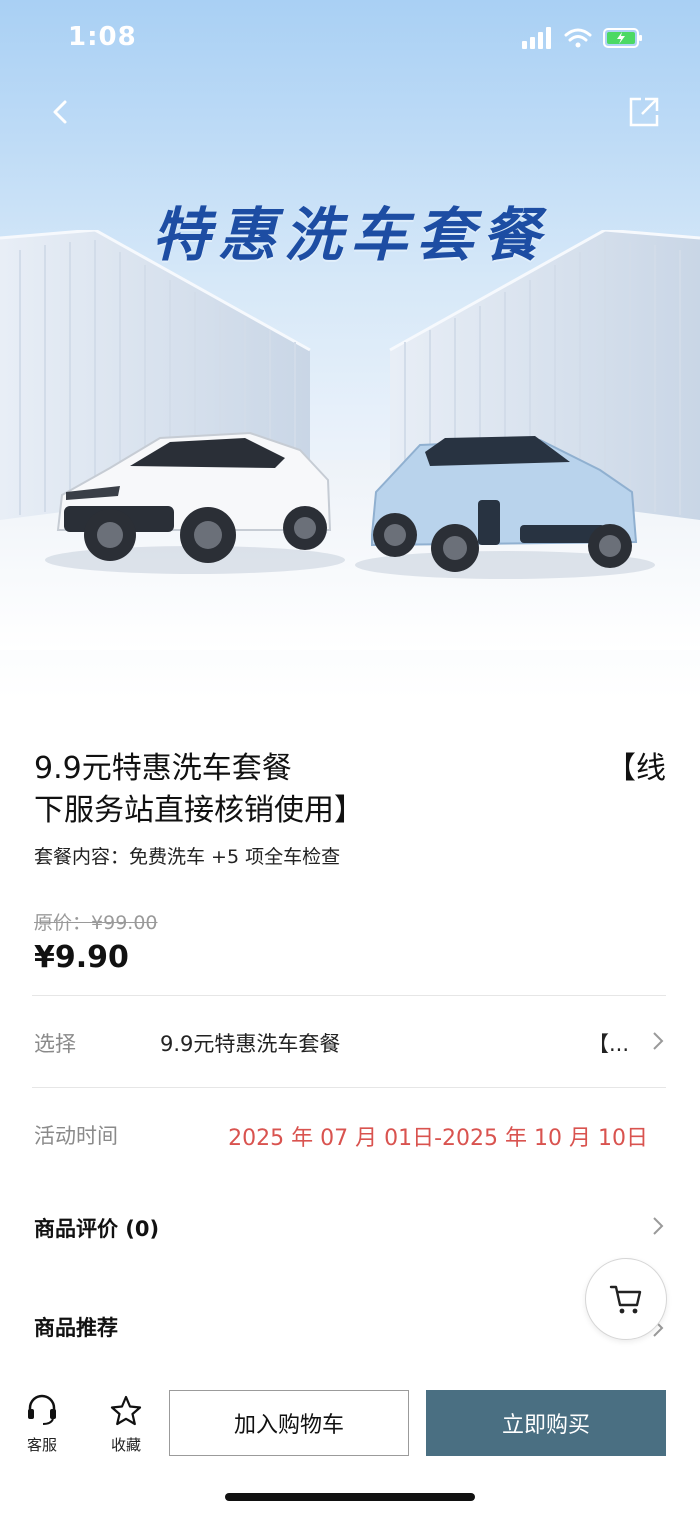 The image size is (700, 1515). Describe the element at coordinates (97, 1229) in the screenshot. I see `reviews-title: 商品评价 (0)` at that location.